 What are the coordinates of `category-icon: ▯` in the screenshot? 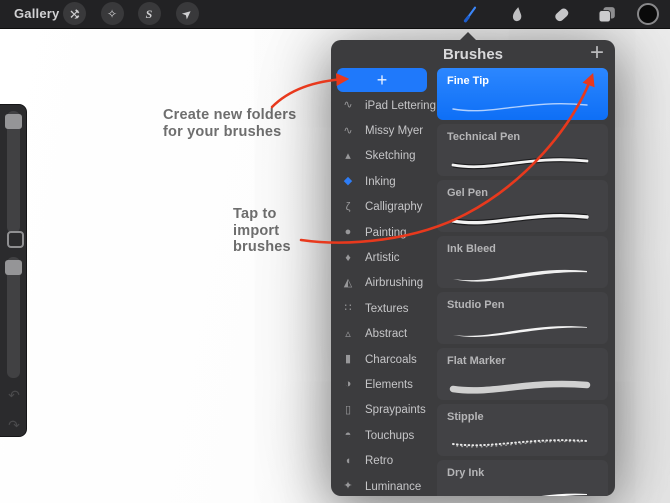 It's located at (348, 409).